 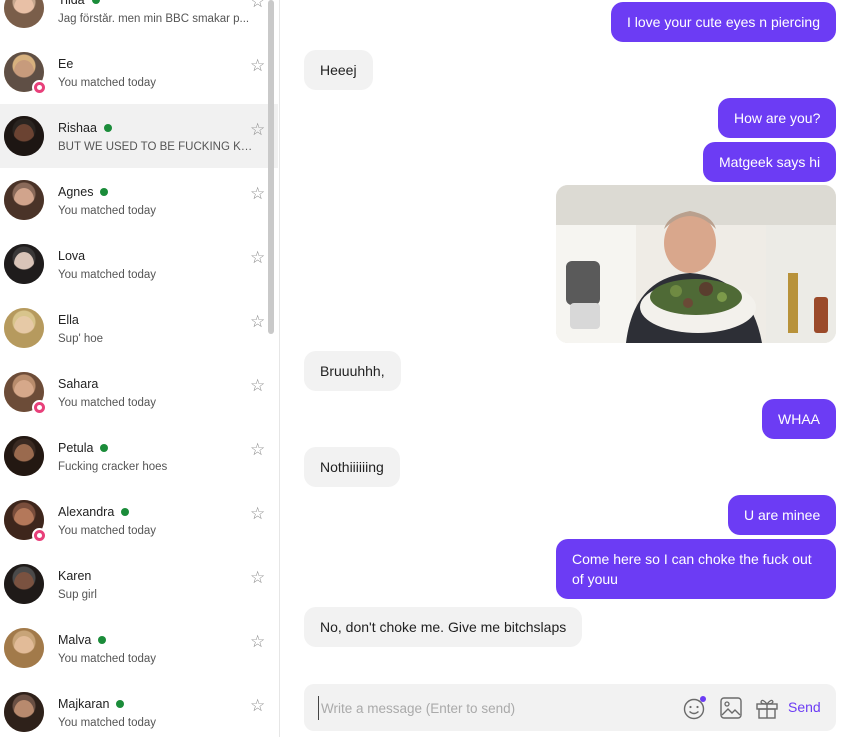 What do you see at coordinates (352, 467) in the screenshot?
I see `received-message-bubble: Nothiiiiiing` at bounding box center [352, 467].